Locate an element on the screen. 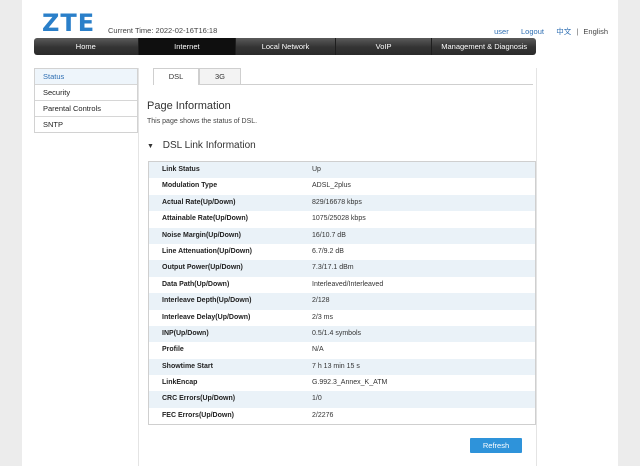 This screenshot has width=640, height=466. table-row: Showtime Start 7 h 13 min 15 s is located at coordinates (342, 367).